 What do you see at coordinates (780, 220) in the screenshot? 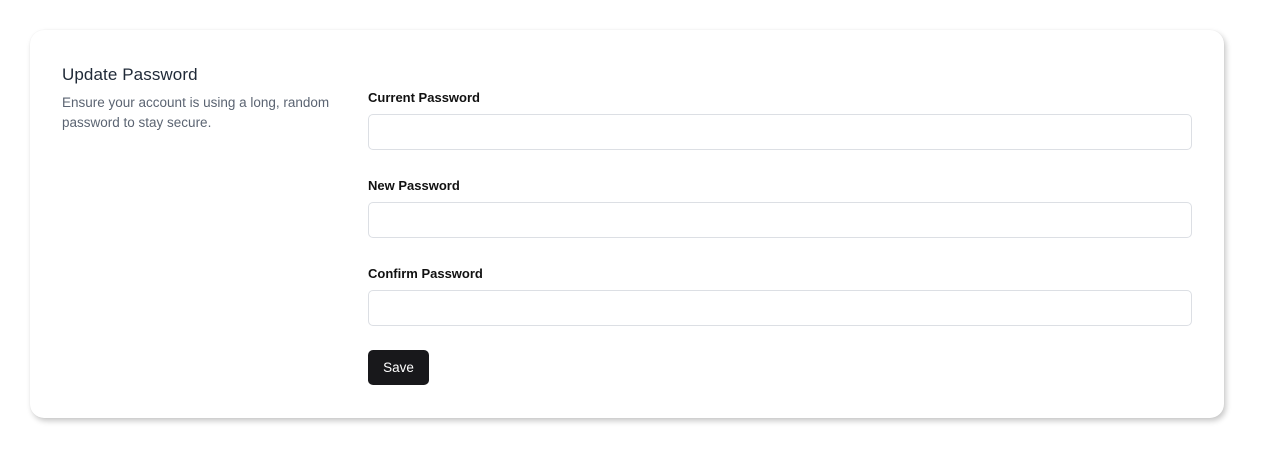
I see `new-password-input` at bounding box center [780, 220].